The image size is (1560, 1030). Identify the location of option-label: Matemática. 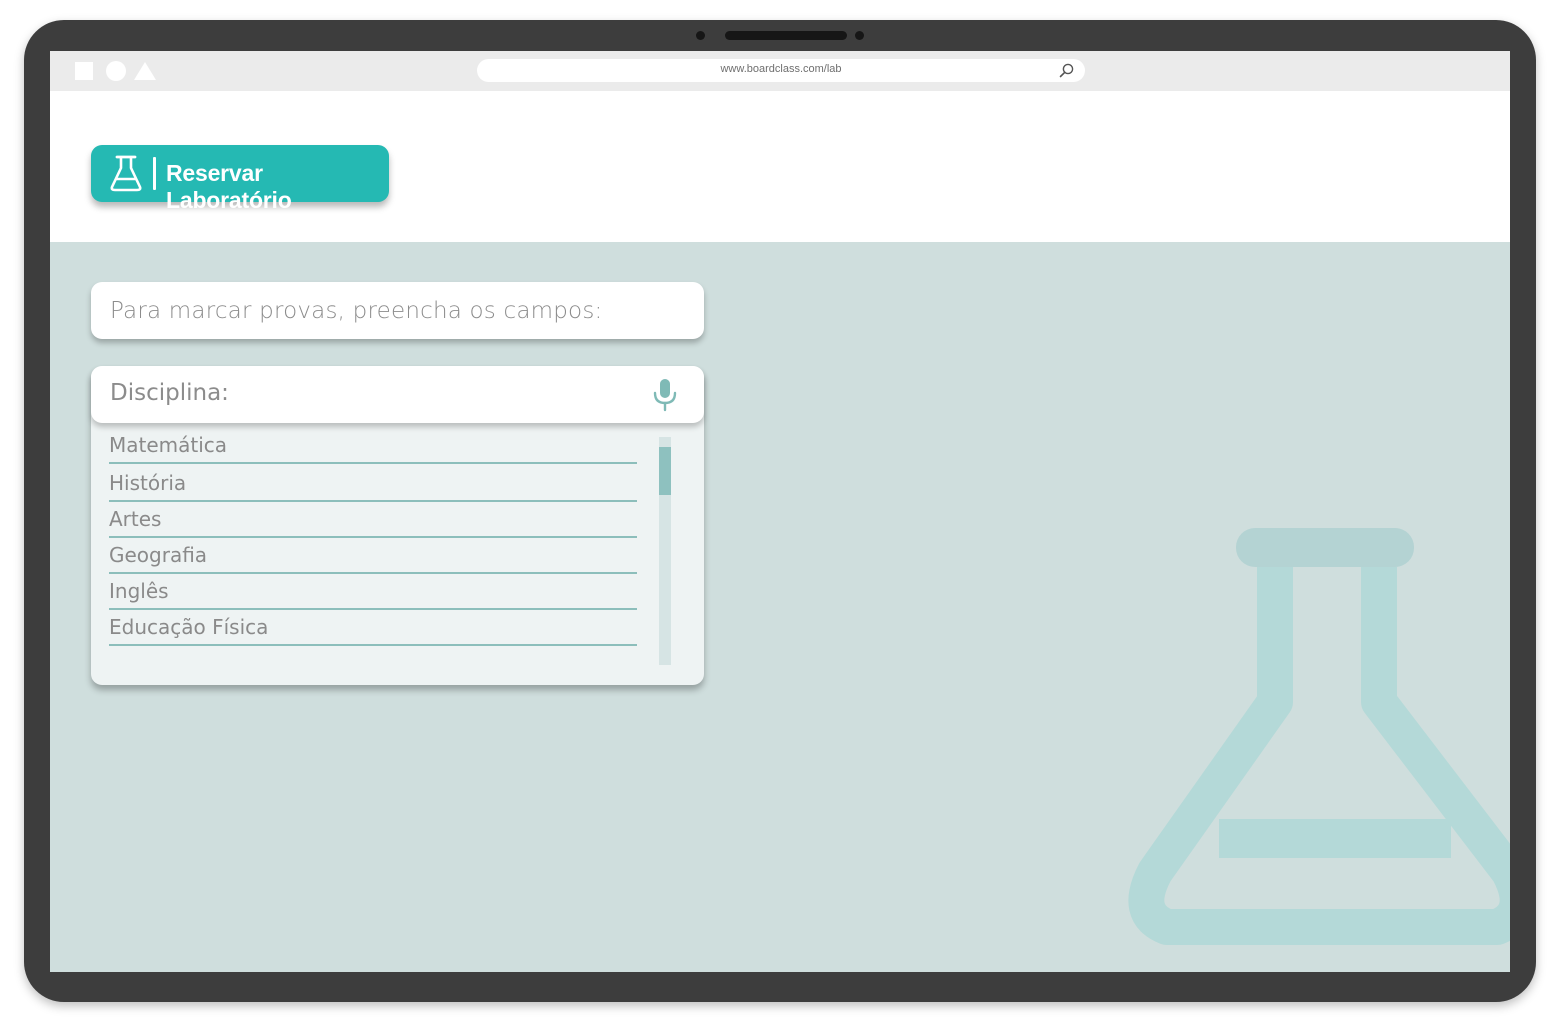
(168, 445).